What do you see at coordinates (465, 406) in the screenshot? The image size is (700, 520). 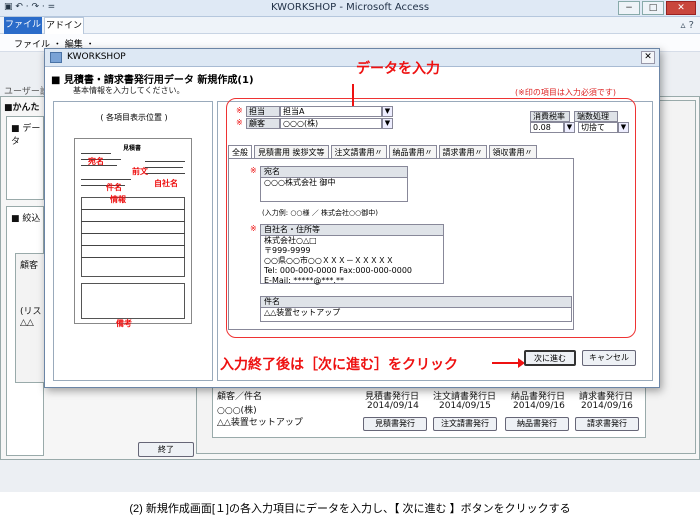 I see `background-date-order: 2014/09/15` at bounding box center [465, 406].